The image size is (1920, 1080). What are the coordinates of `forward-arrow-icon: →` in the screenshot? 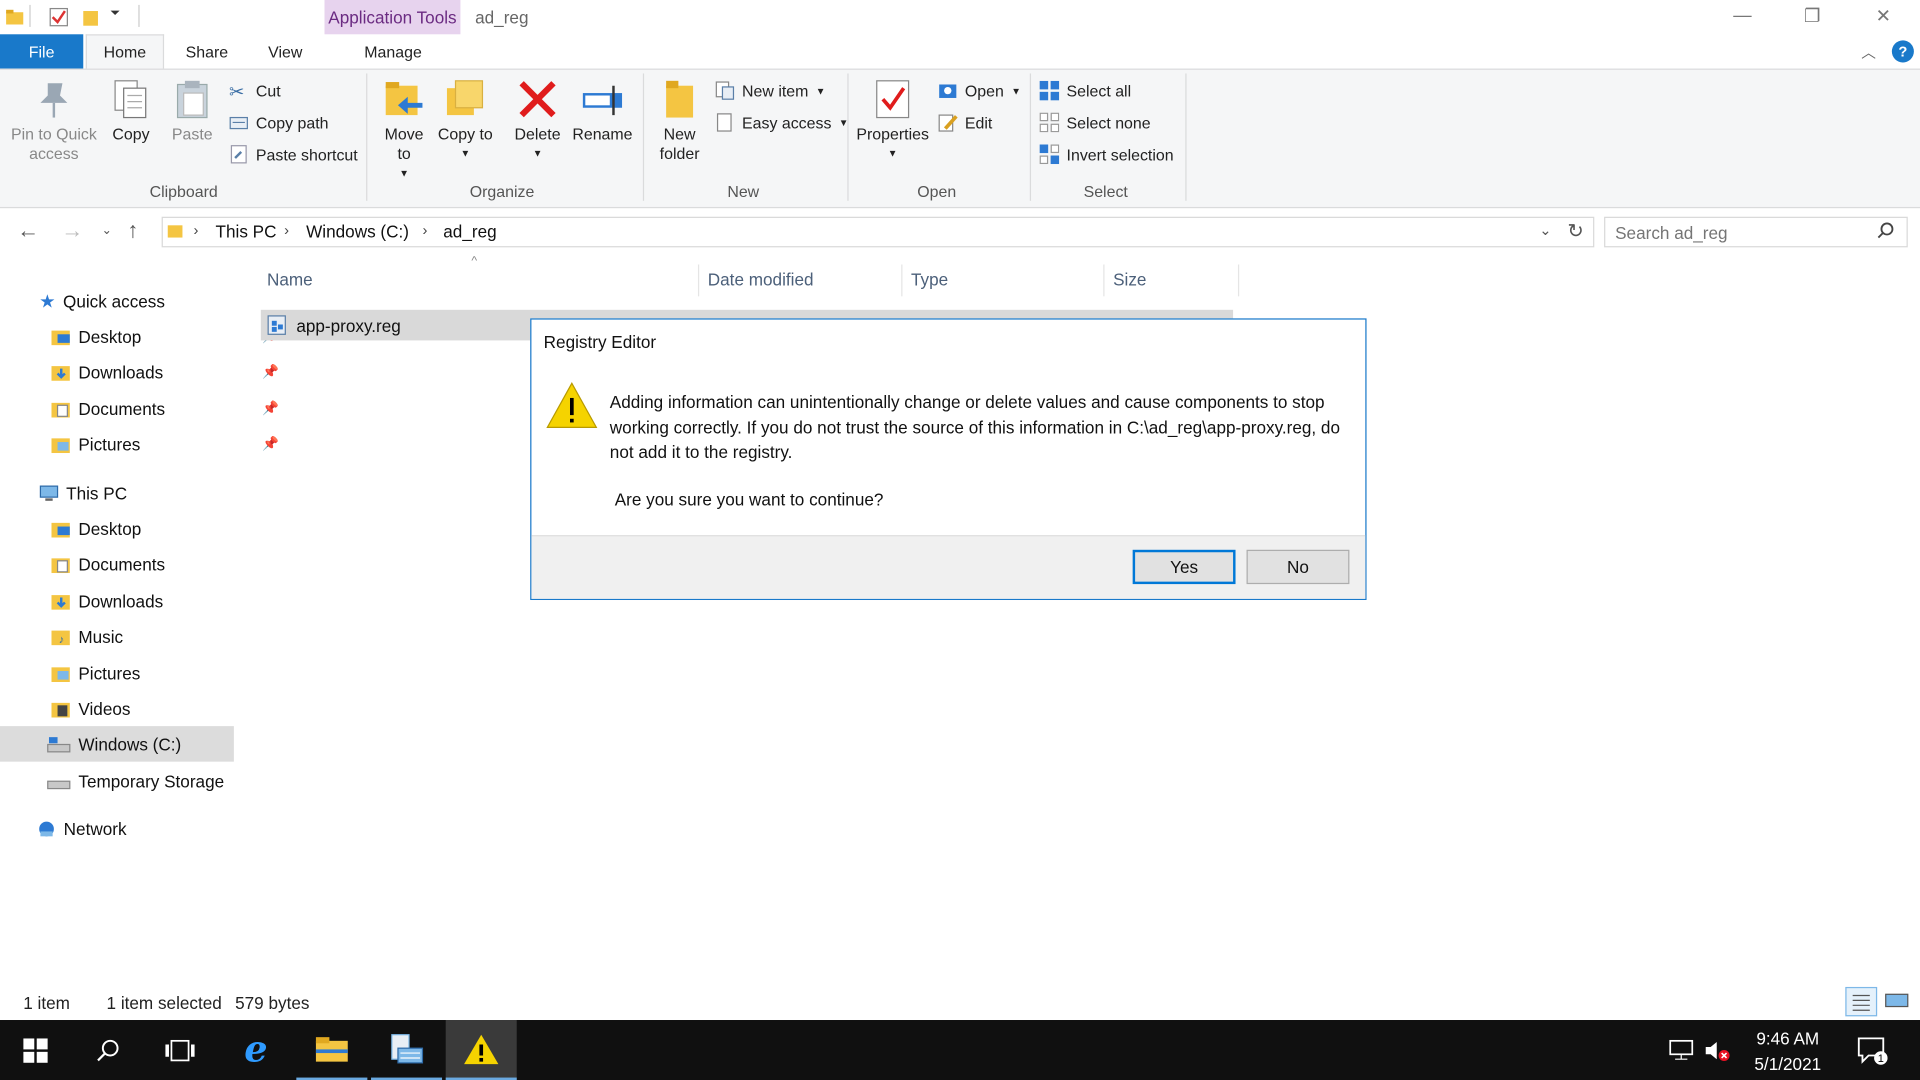 It's located at (72, 231).